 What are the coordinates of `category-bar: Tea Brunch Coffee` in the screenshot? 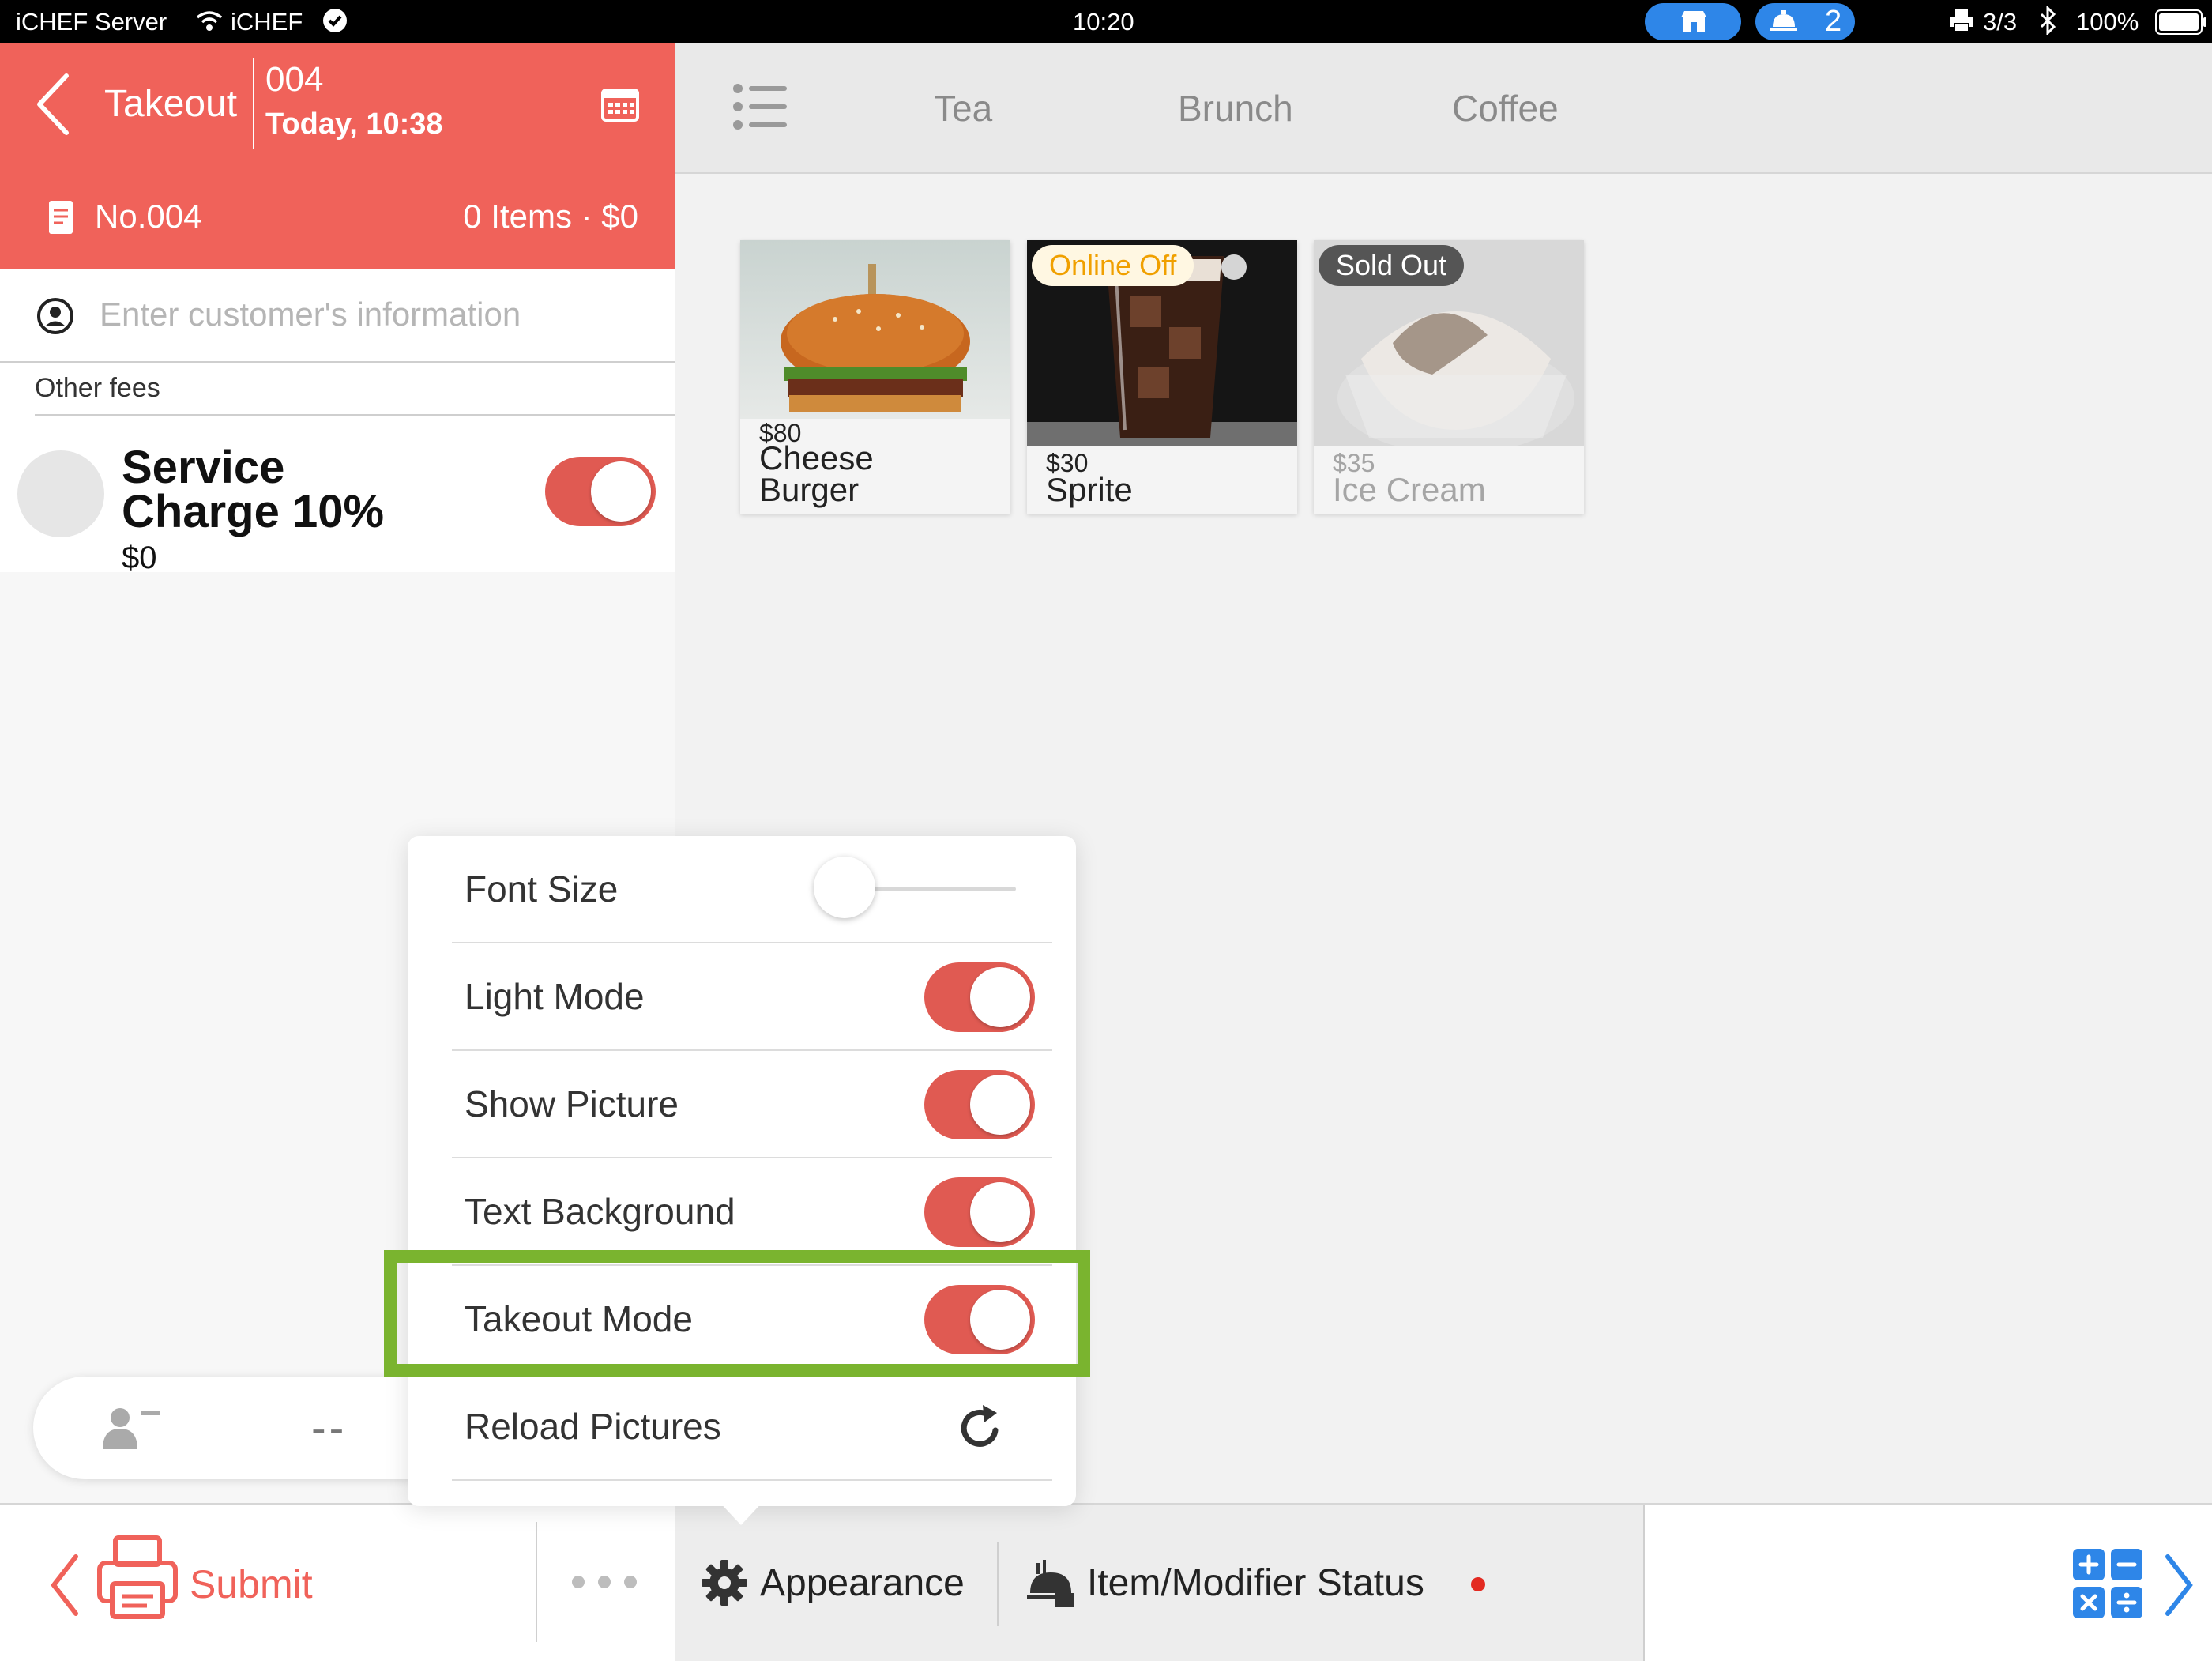 It's located at (1444, 108).